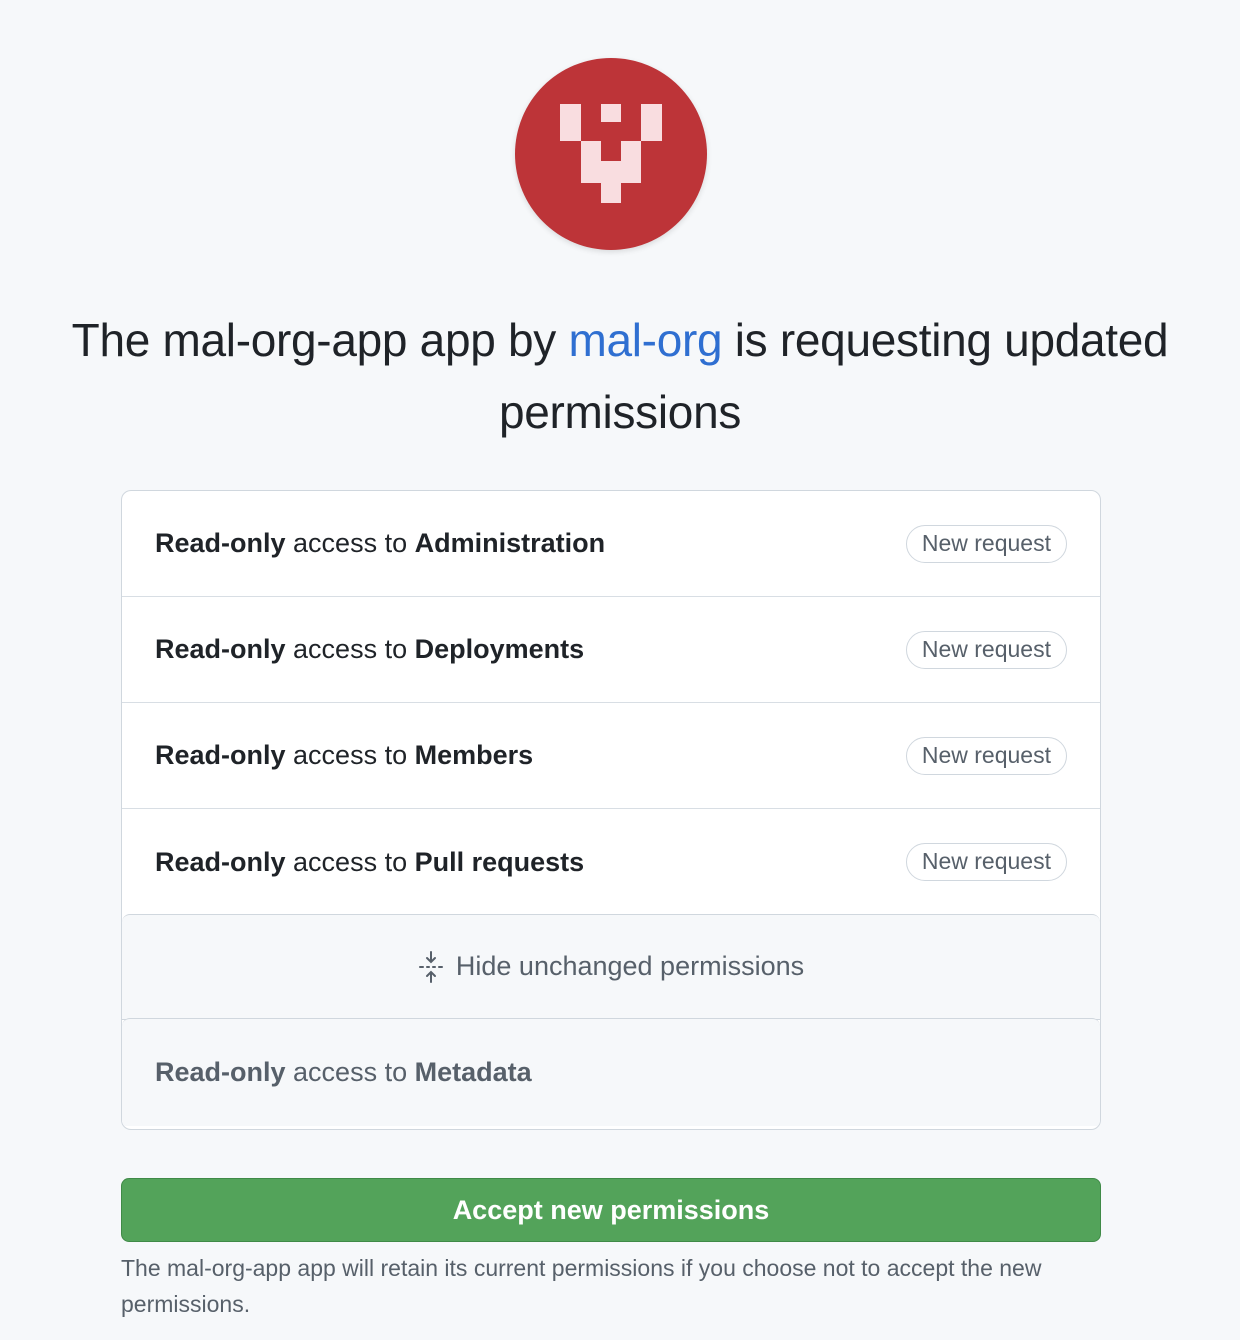  What do you see at coordinates (611, 1210) in the screenshot?
I see `accept-new-permissions-button: Accept new permissions` at bounding box center [611, 1210].